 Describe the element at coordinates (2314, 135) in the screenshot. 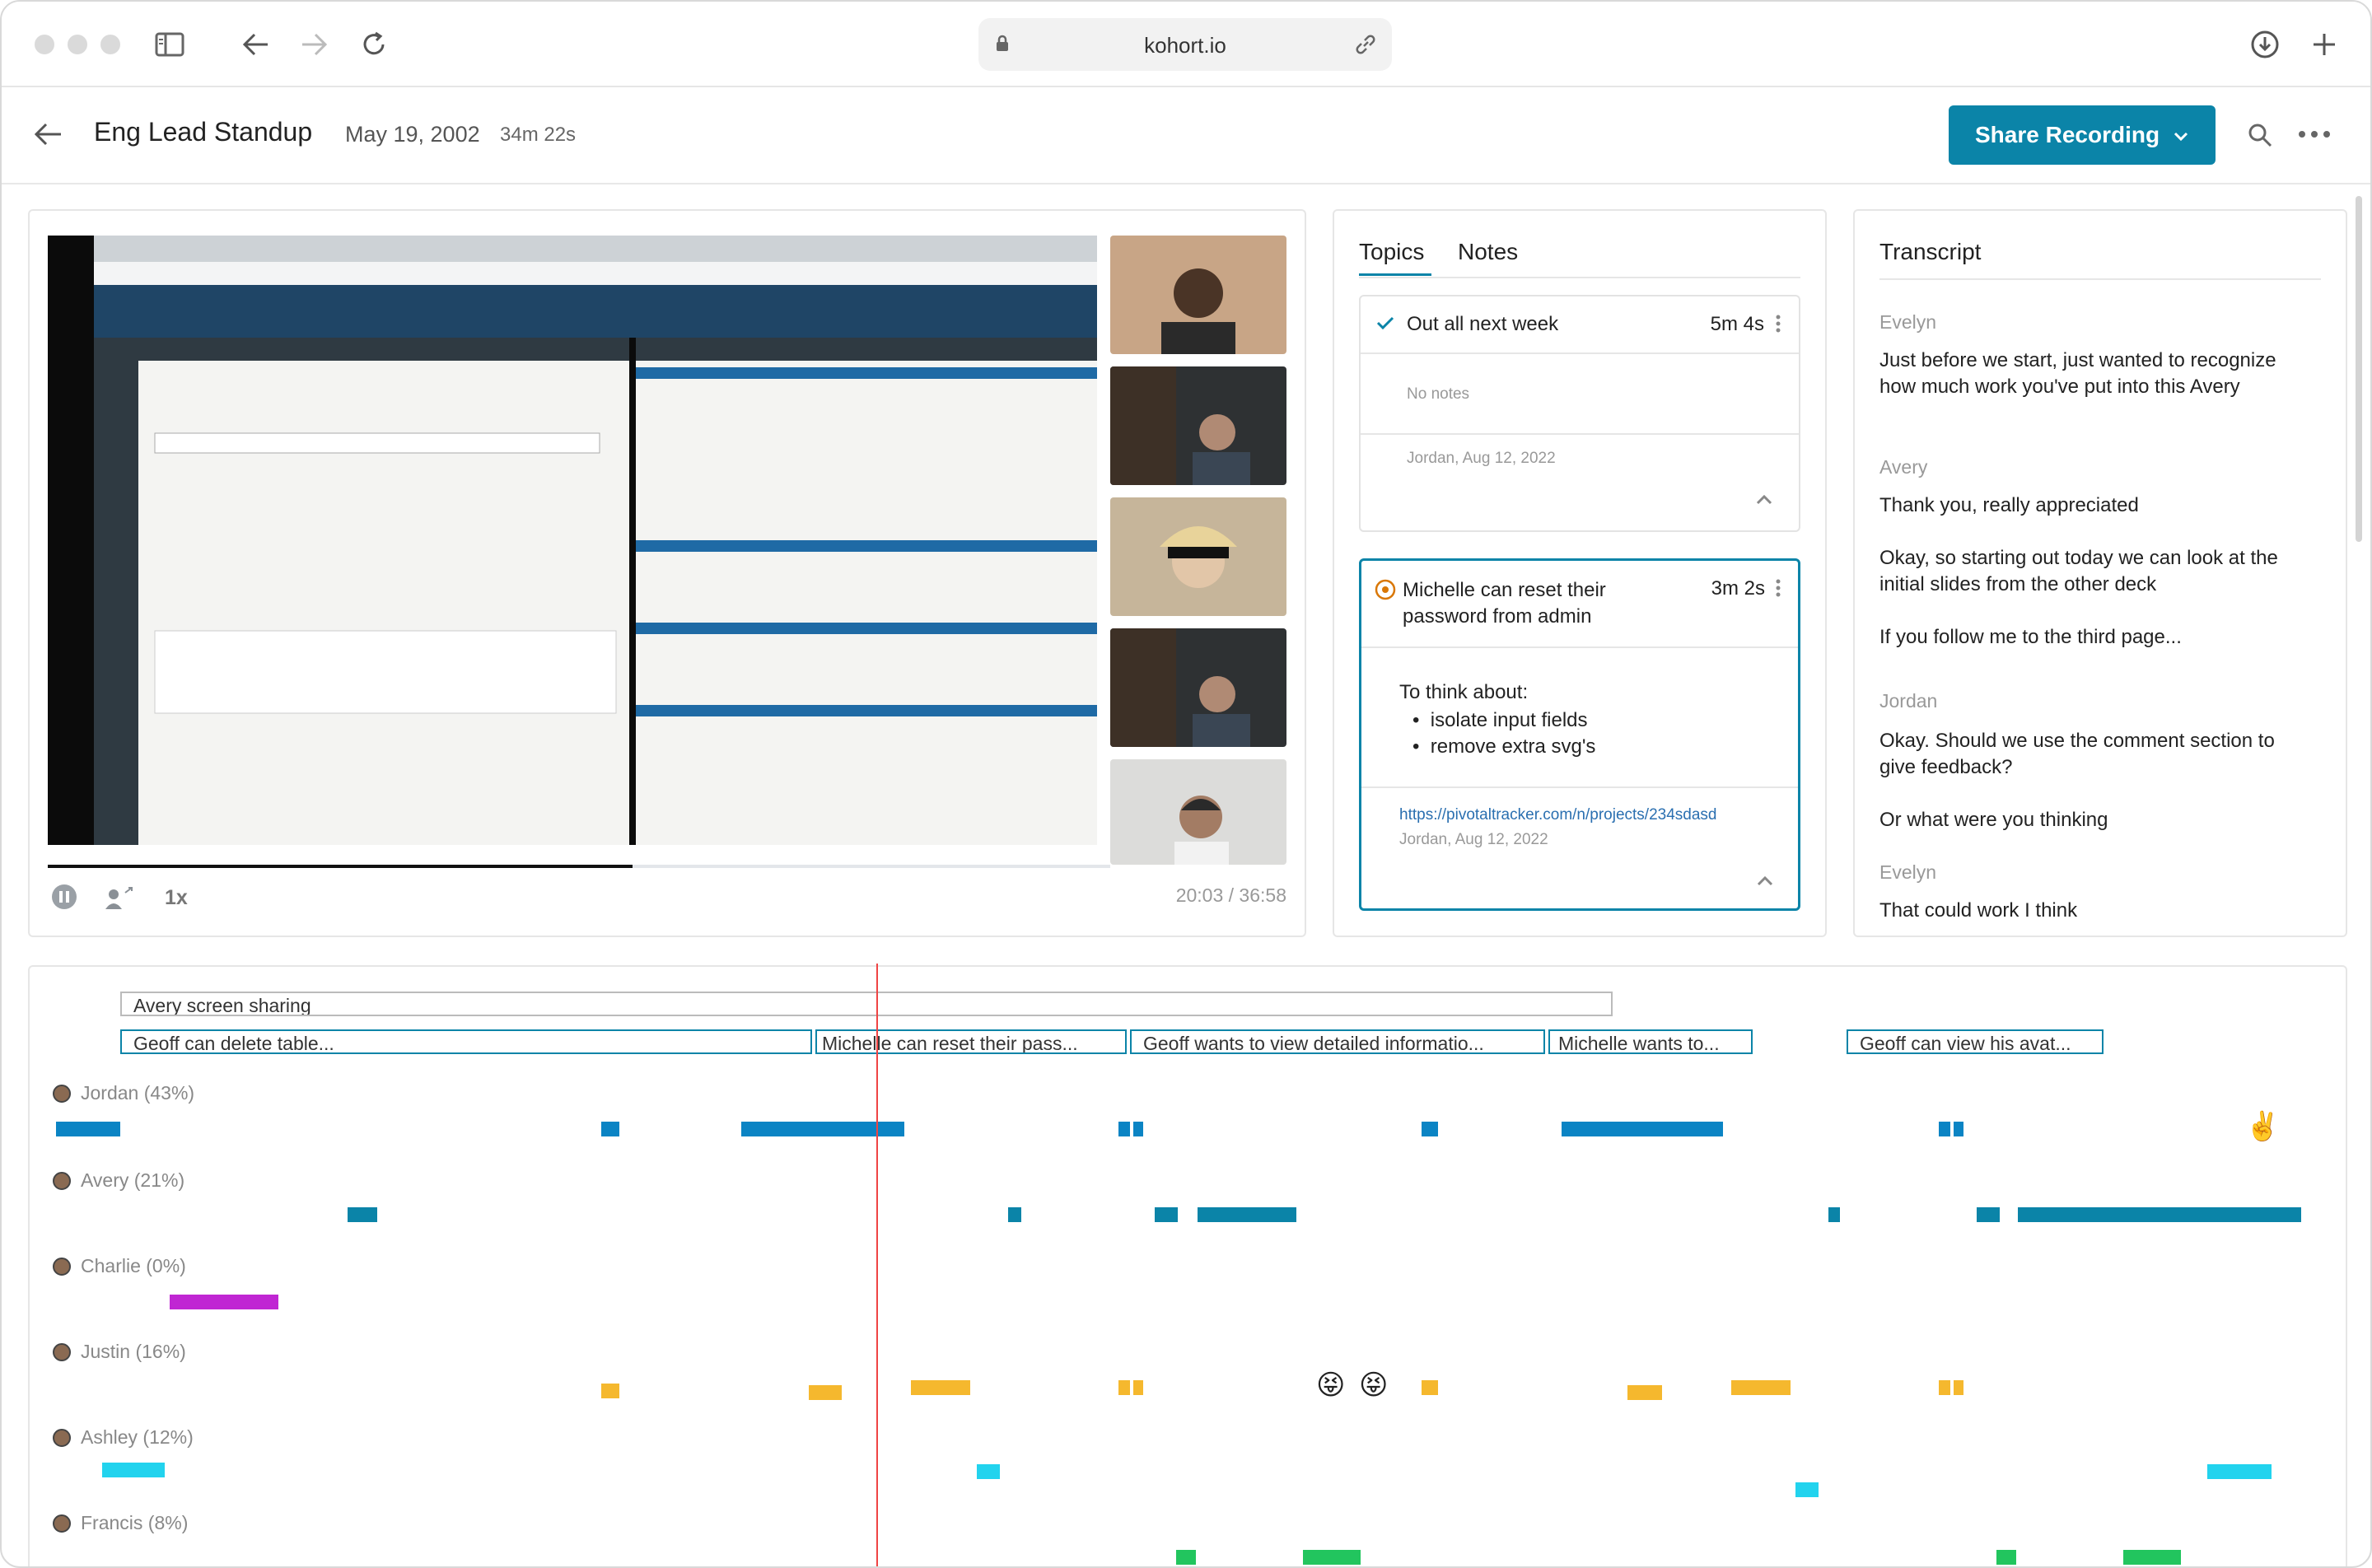

I see `more-options-icon` at that location.